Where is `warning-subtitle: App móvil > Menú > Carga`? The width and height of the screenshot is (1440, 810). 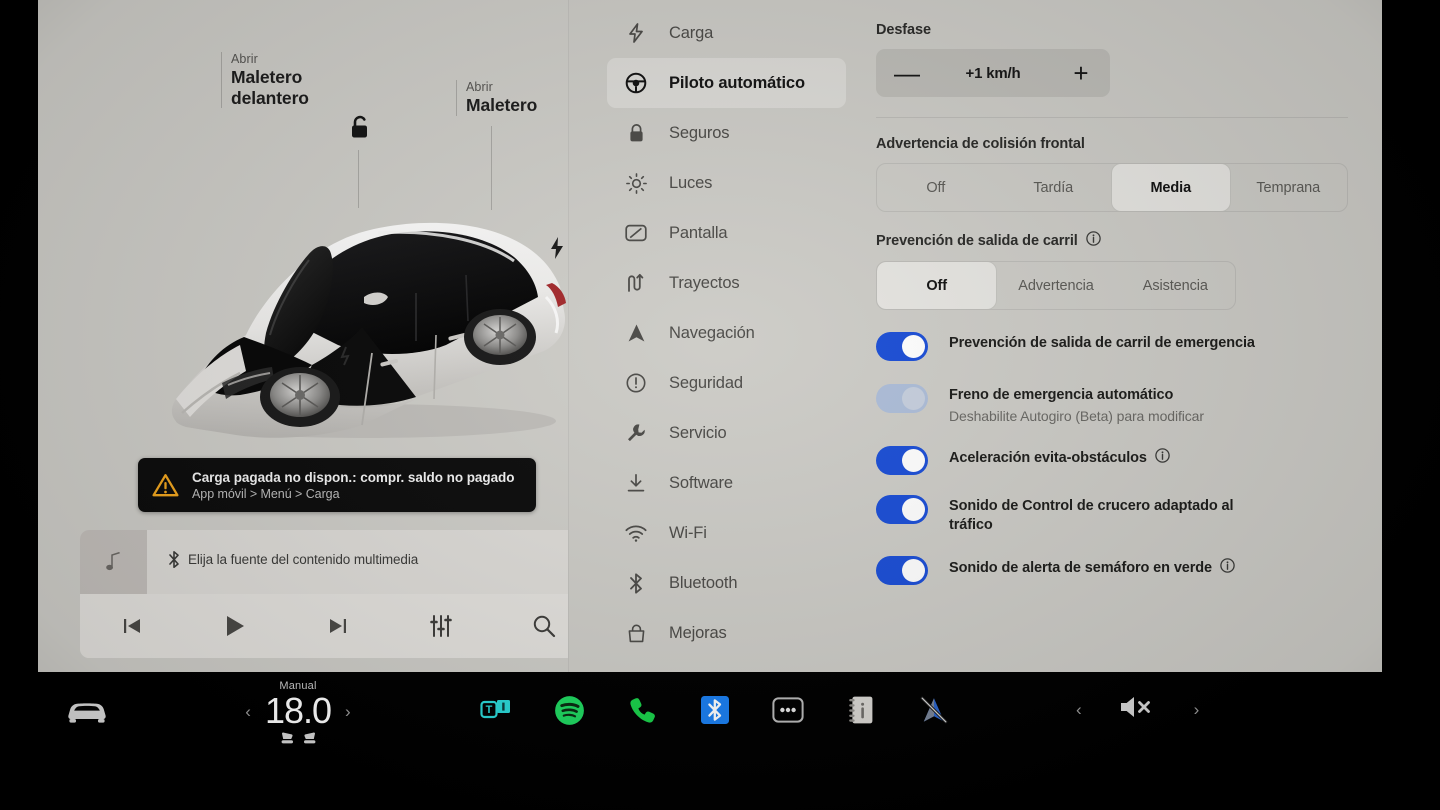
warning-subtitle: App móvil > Menú > Carga is located at coordinates (266, 493).